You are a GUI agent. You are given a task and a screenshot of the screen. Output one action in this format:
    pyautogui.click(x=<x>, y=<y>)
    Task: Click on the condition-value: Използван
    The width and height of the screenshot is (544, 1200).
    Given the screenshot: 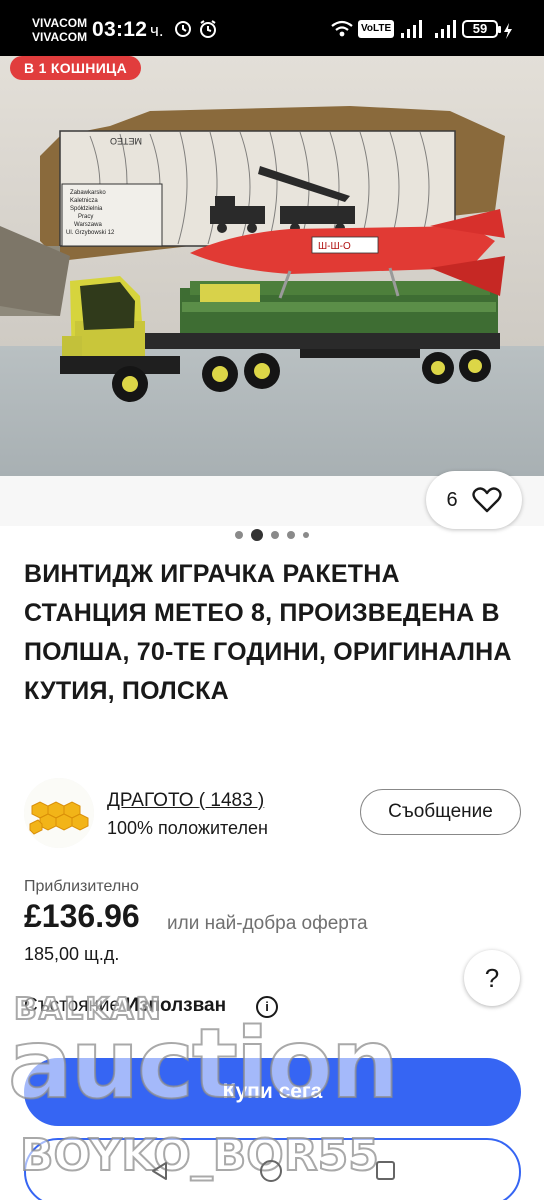 What is the action you would take?
    pyautogui.click(x=176, y=1005)
    